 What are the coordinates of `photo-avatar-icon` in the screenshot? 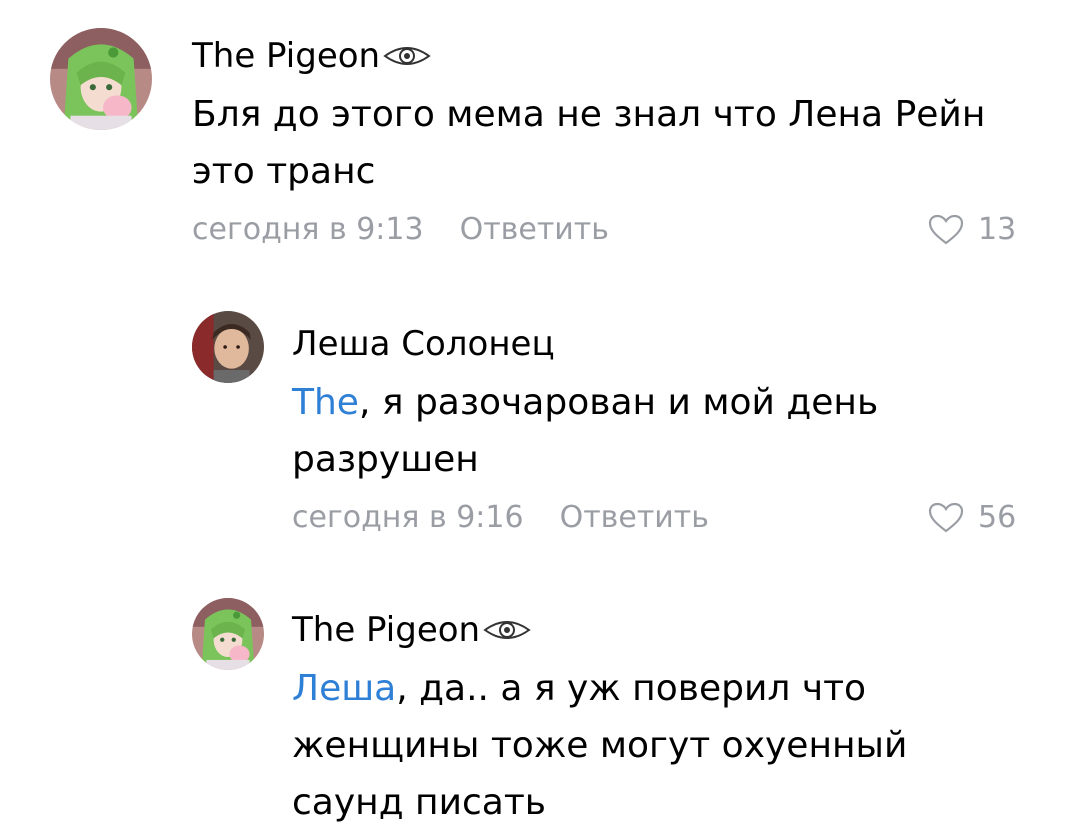 It's located at (228, 347).